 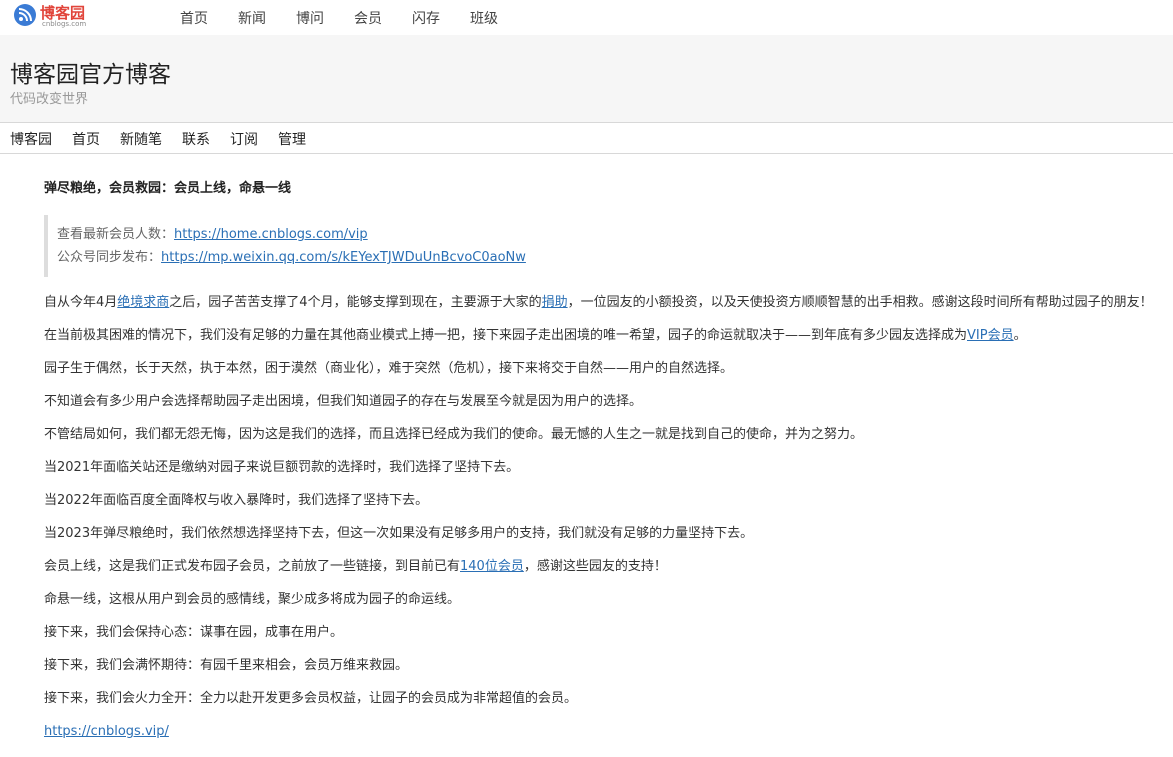 What do you see at coordinates (86, 139) in the screenshot?
I see `blog-nav-item-home: 首页` at bounding box center [86, 139].